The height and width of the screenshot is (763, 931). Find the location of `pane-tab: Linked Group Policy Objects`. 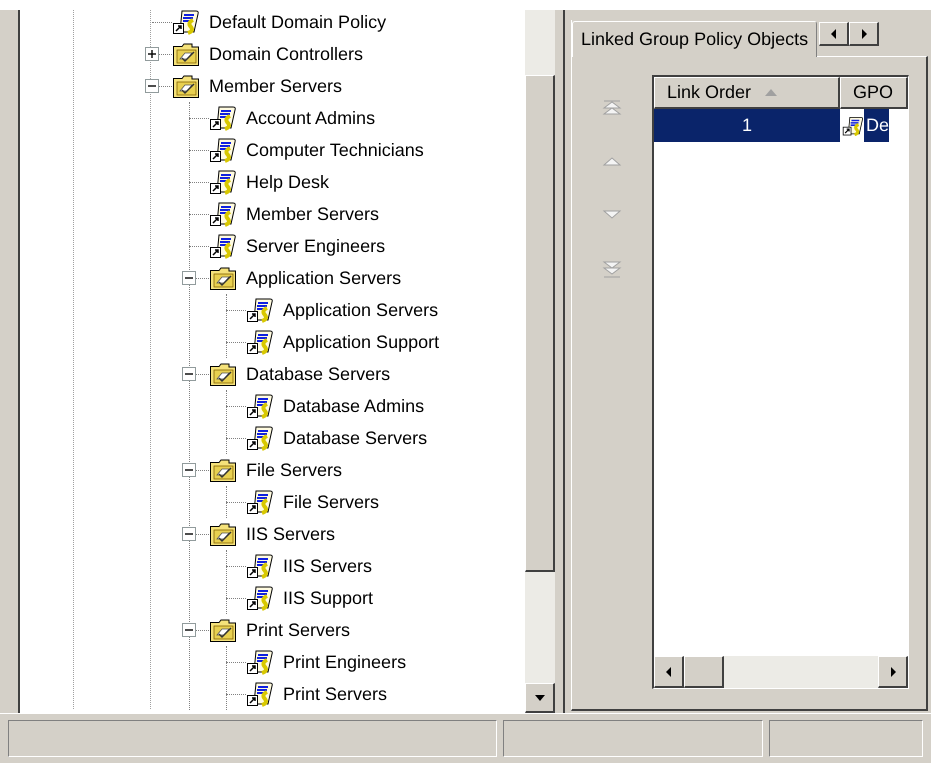

pane-tab: Linked Group Policy Objects is located at coordinates (695, 39).